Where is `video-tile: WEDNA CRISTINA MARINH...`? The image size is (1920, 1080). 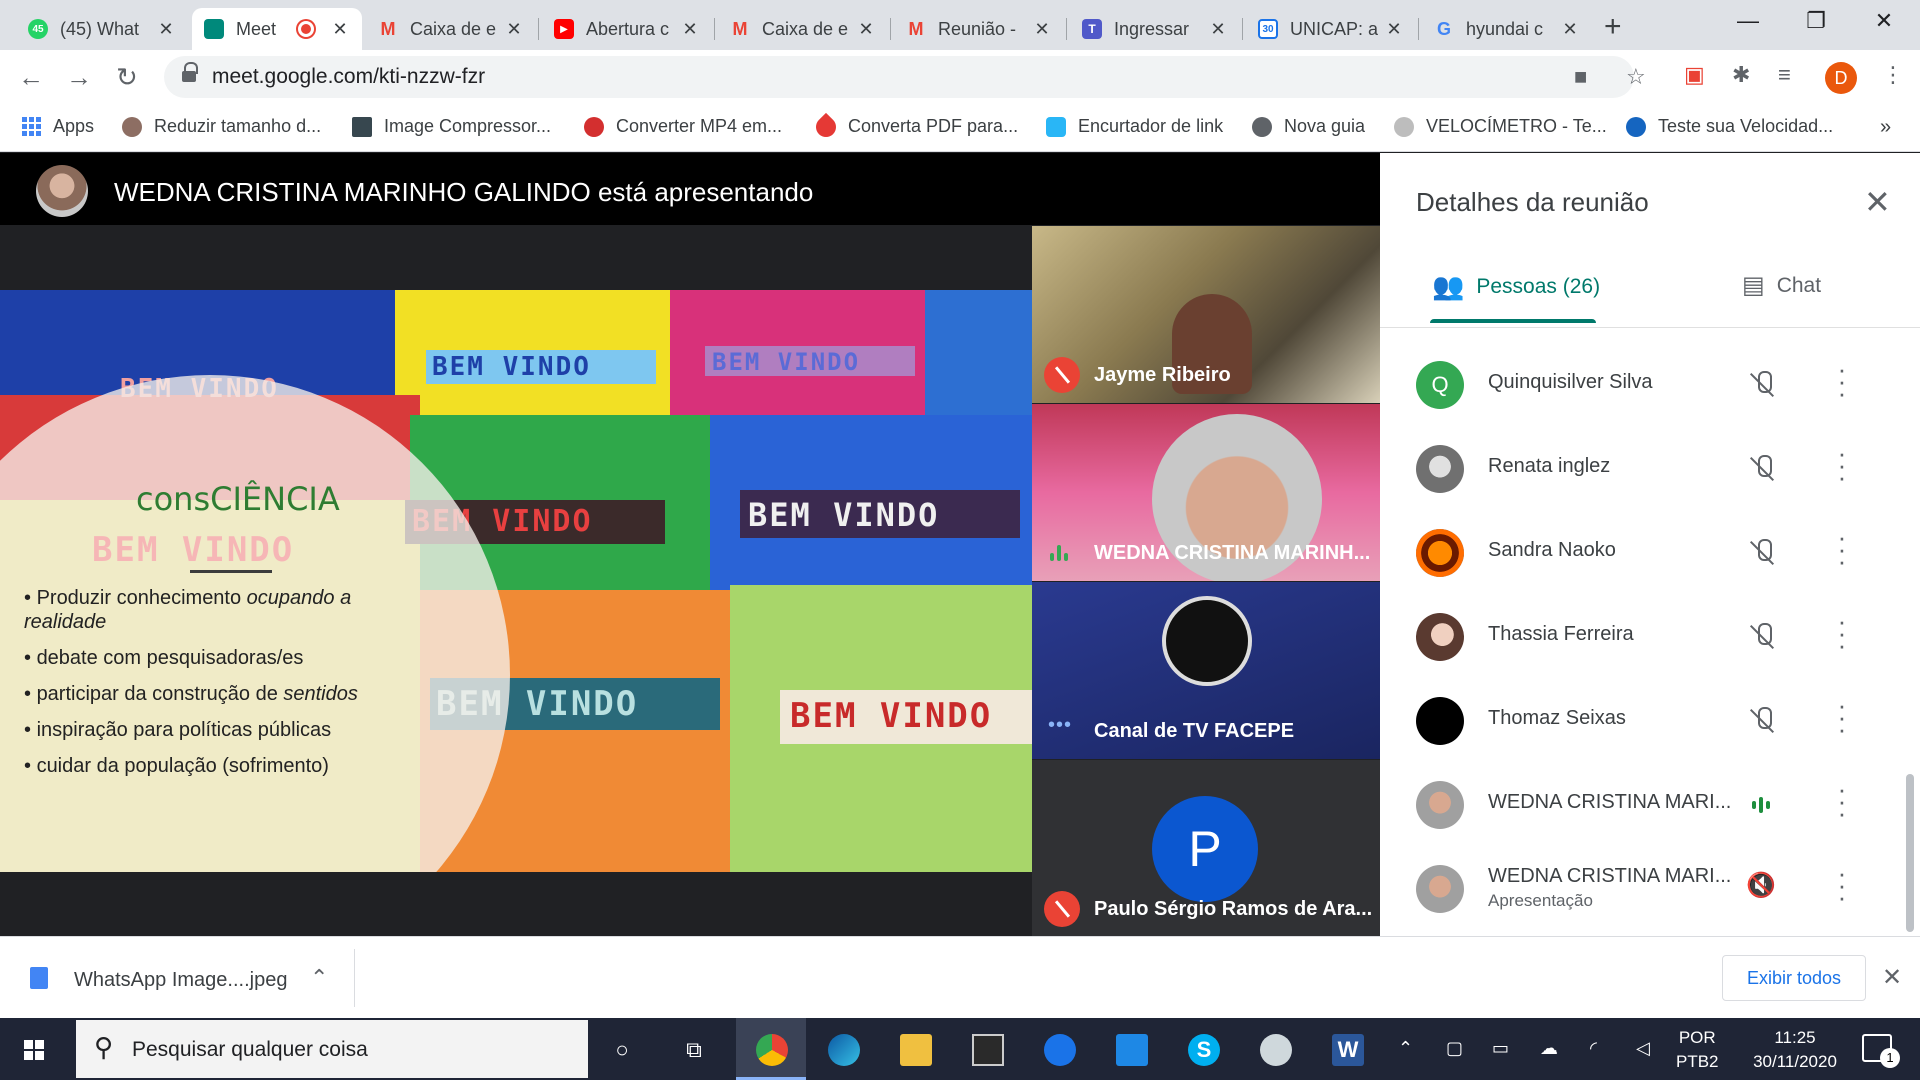 video-tile: WEDNA CRISTINA MARINH... is located at coordinates (1206, 492).